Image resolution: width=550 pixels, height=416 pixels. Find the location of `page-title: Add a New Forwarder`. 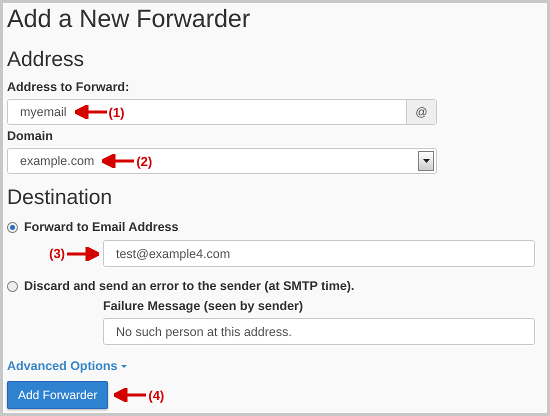

page-title: Add a New Forwarder is located at coordinates (129, 19).